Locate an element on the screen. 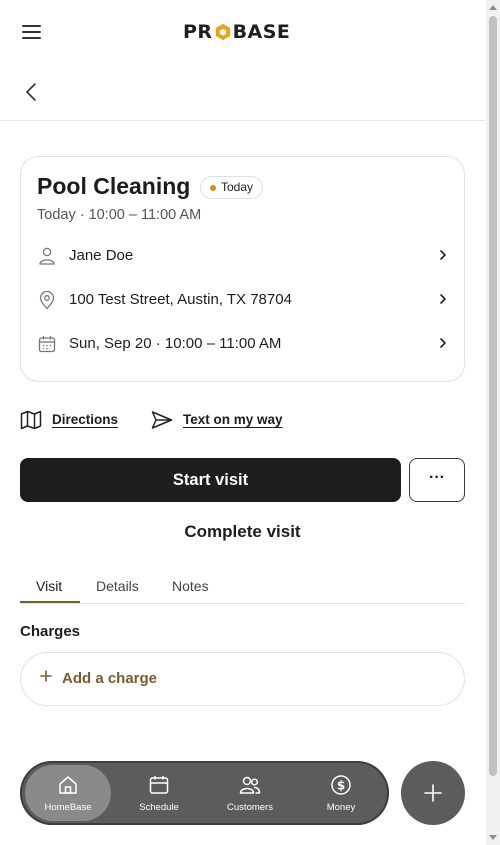 The width and height of the screenshot is (500, 845). person-icon is located at coordinates (47, 256).